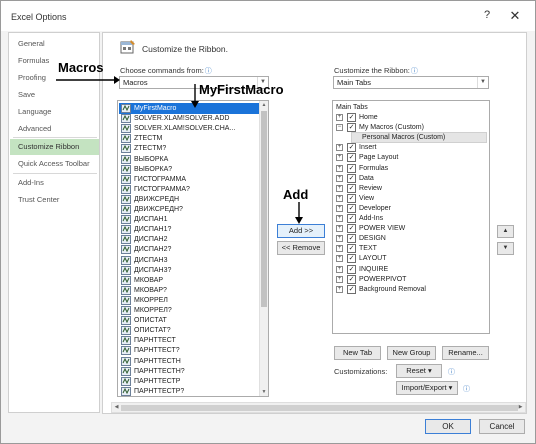  I want to click on command-label: ПАРНТТЕСТ?, so click(157, 351).